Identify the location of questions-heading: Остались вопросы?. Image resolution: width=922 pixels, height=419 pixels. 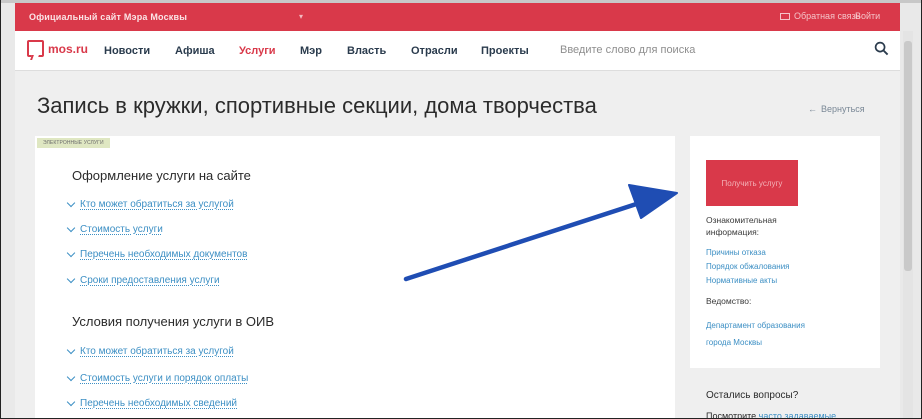
(752, 395).